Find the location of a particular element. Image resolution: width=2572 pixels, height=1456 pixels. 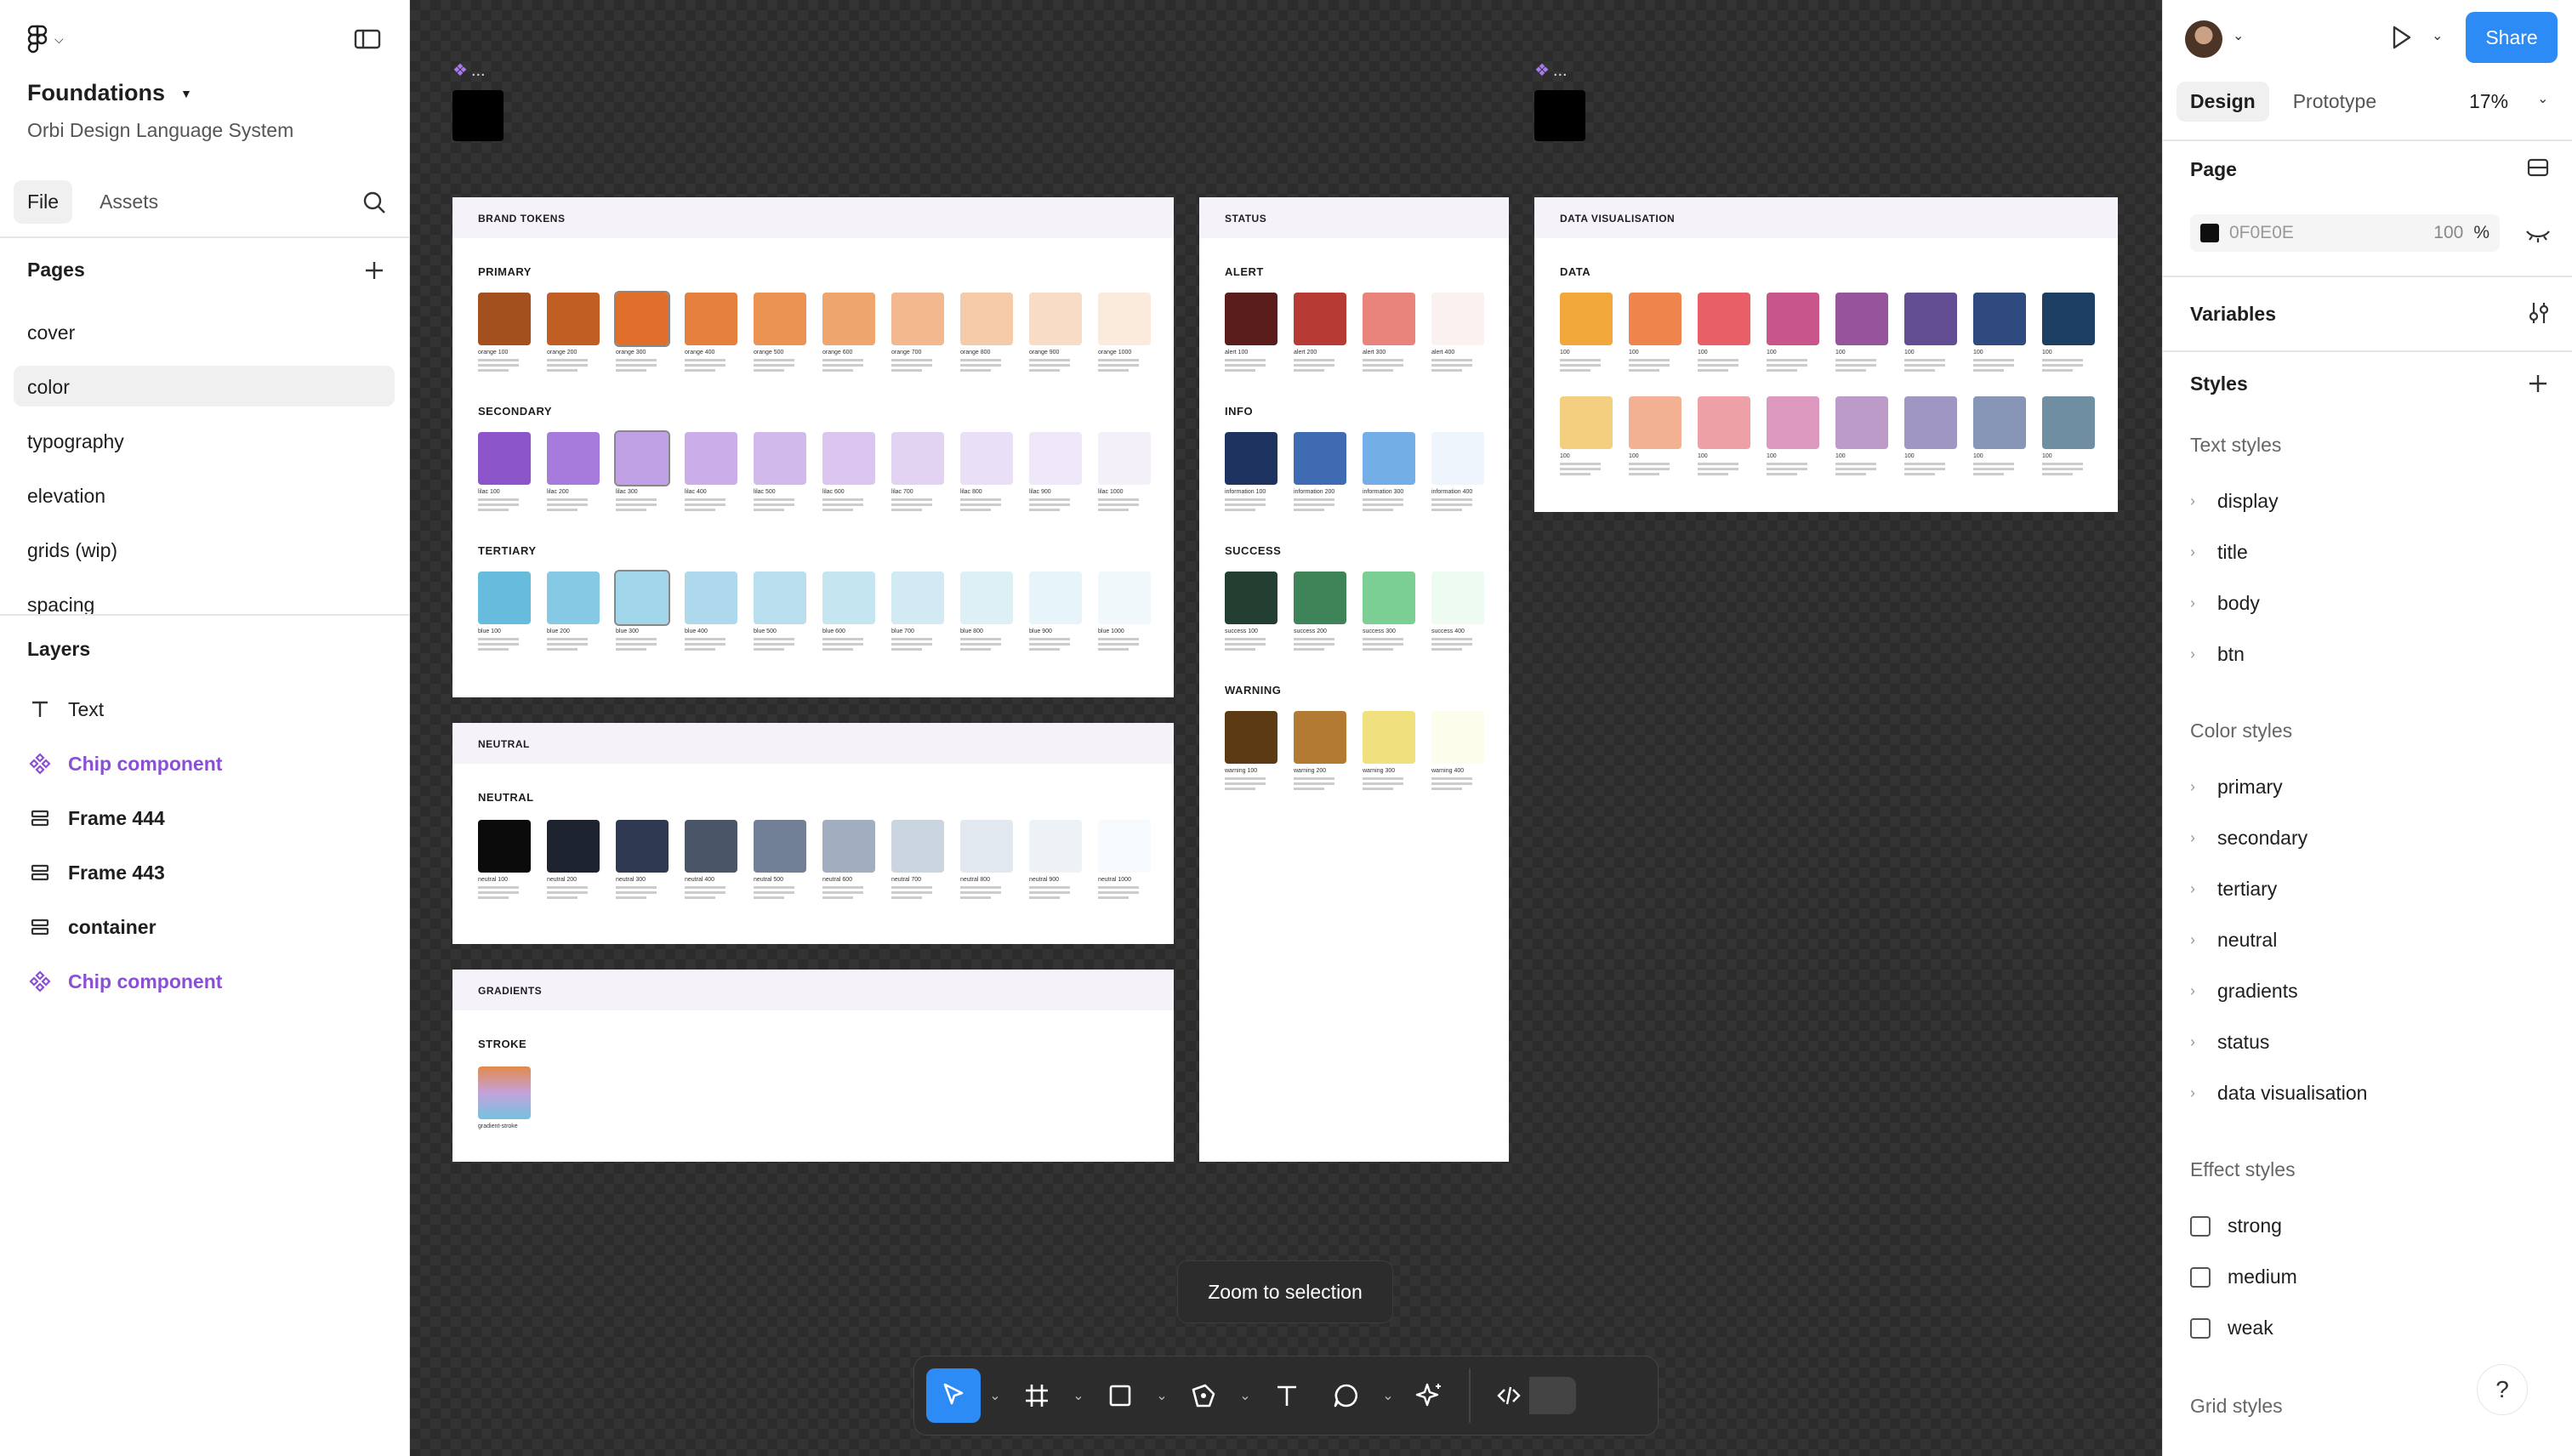

style-group-status: › status is located at coordinates (2230, 1042).